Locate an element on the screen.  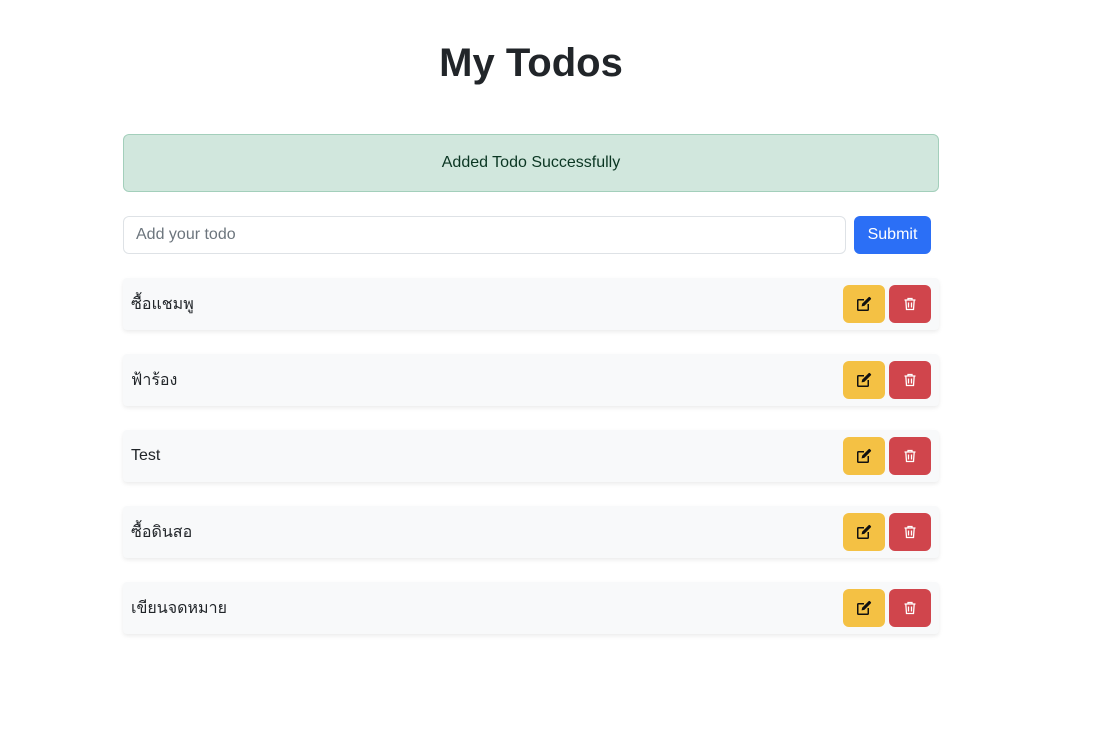
success-alert: Added Todo Successfully is located at coordinates (531, 163).